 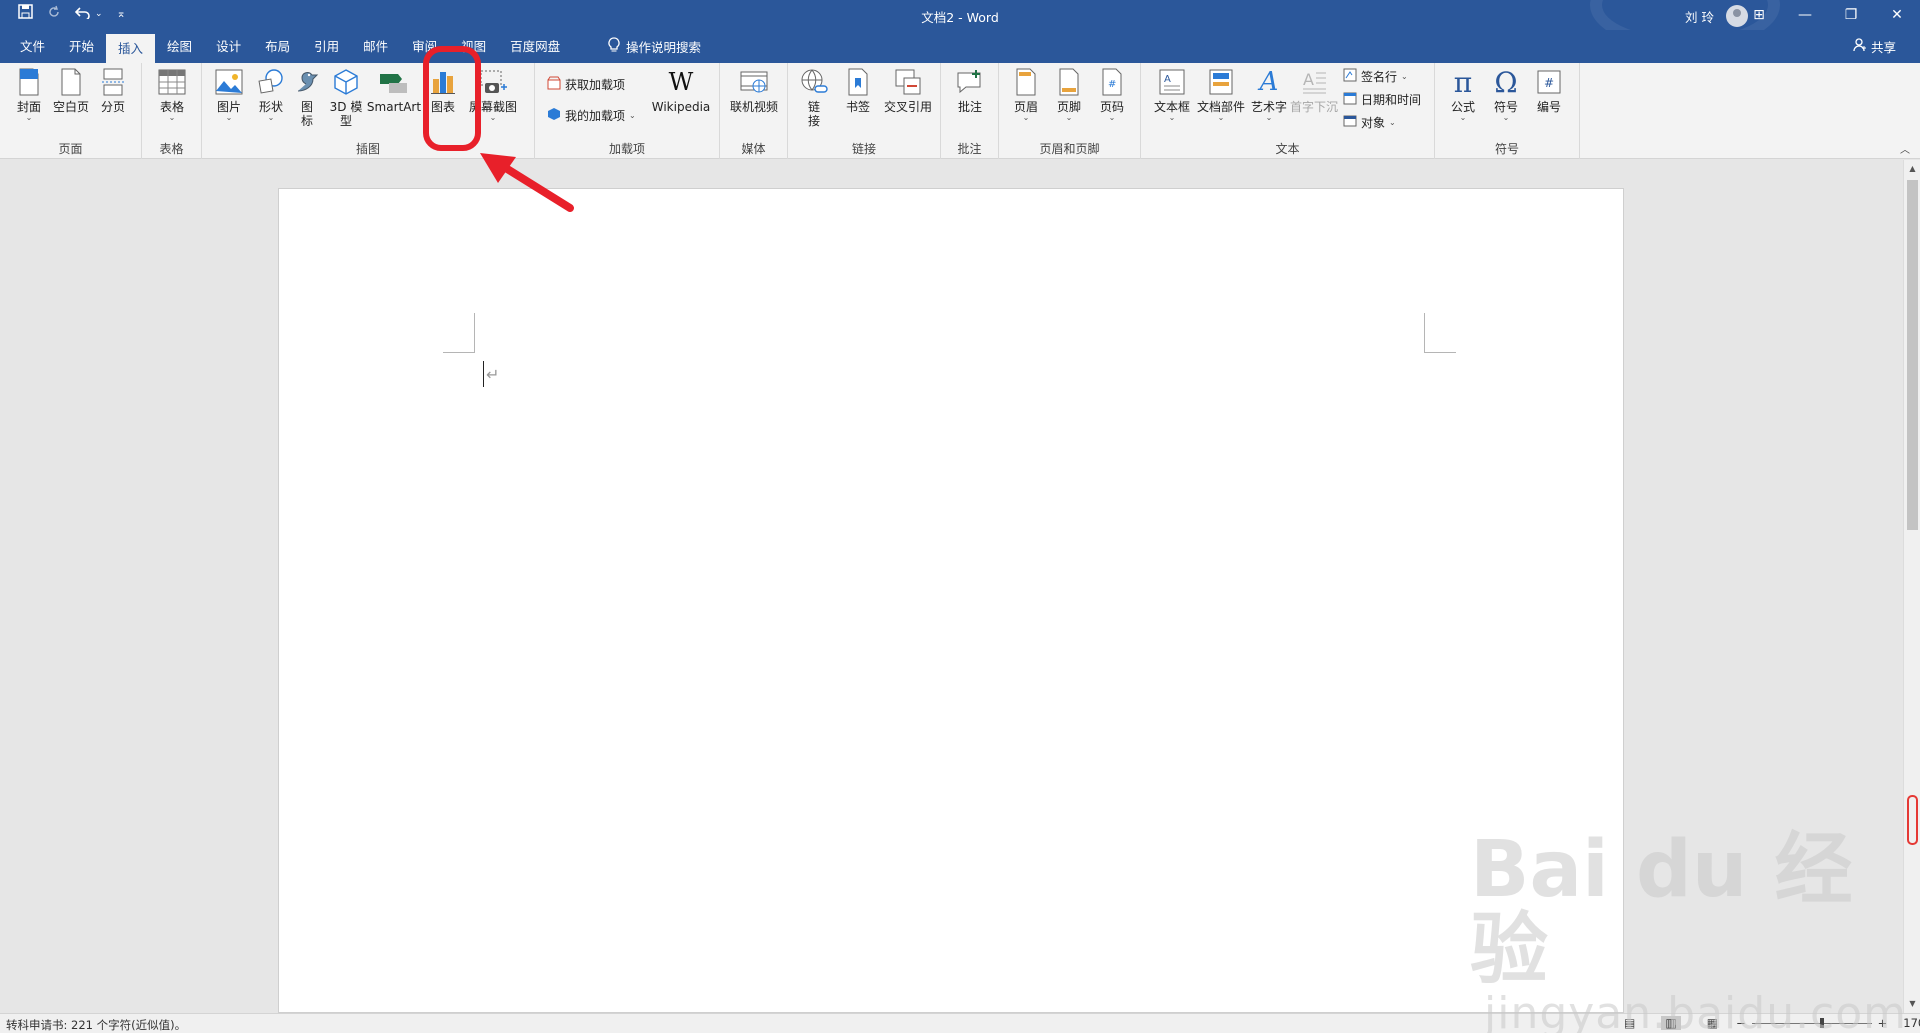 What do you see at coordinates (1069, 82) in the screenshot?
I see `footer-icon` at bounding box center [1069, 82].